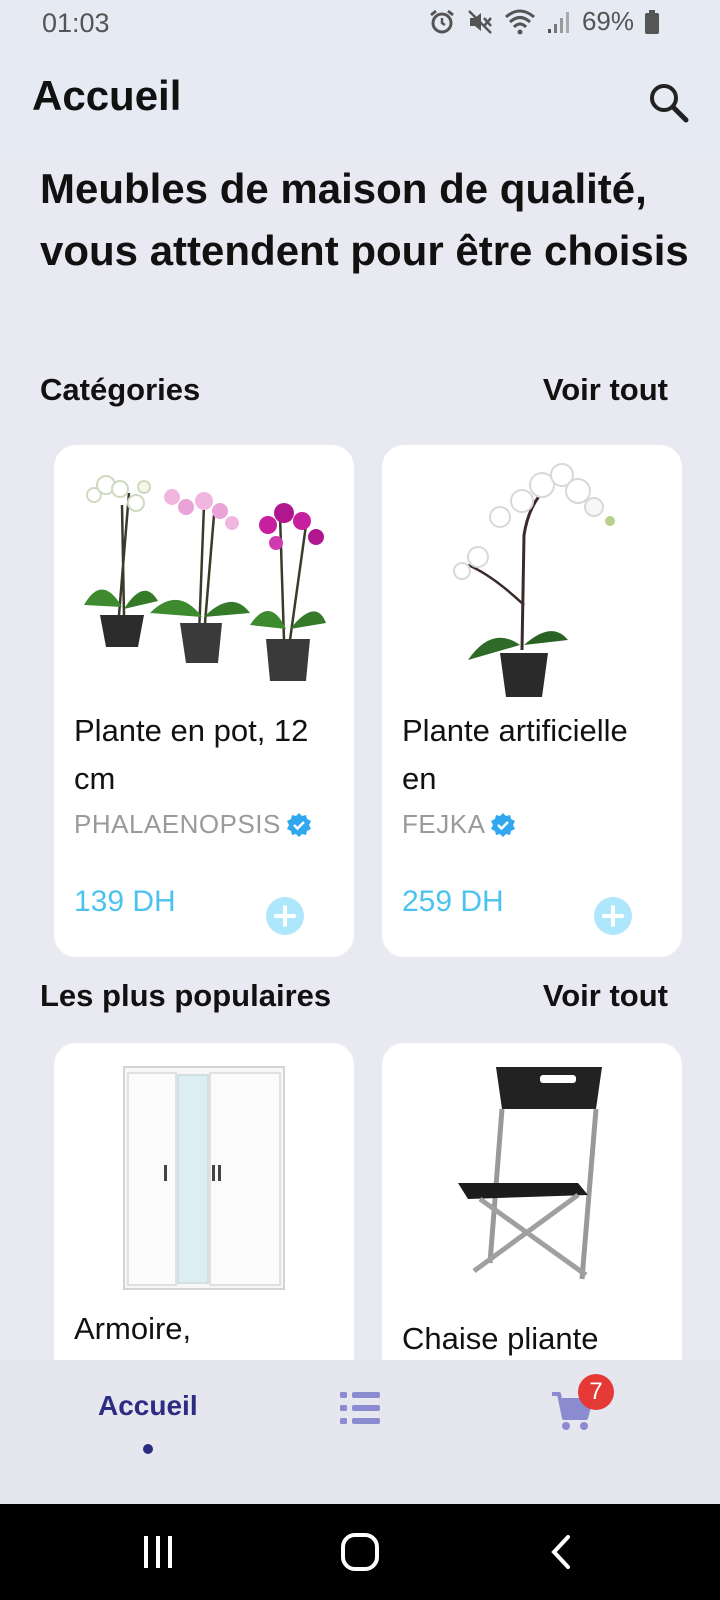  Describe the element at coordinates (354, 996) in the screenshot. I see `popular-header: Les plus populaires Voir tout` at that location.